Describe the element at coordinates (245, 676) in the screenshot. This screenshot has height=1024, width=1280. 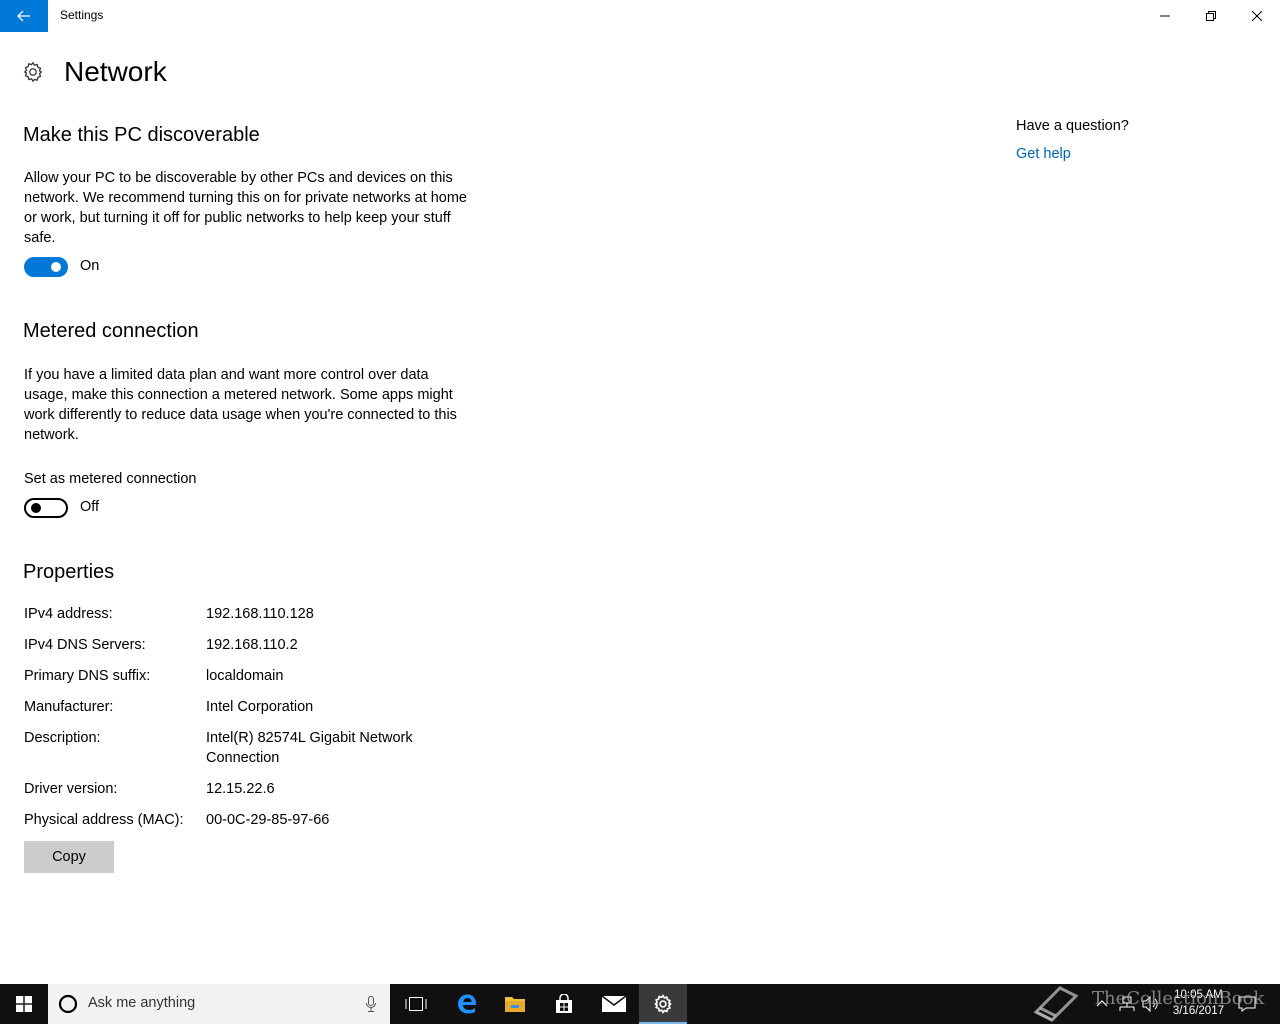
I see `dns-suffix-value: localdomain` at that location.